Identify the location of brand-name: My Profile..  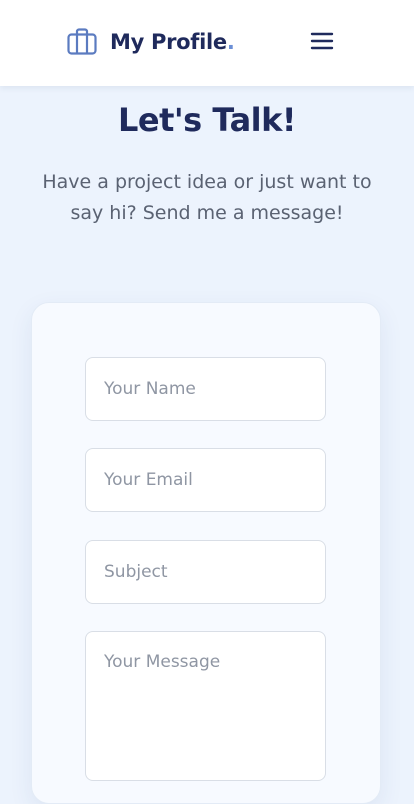
(172, 42).